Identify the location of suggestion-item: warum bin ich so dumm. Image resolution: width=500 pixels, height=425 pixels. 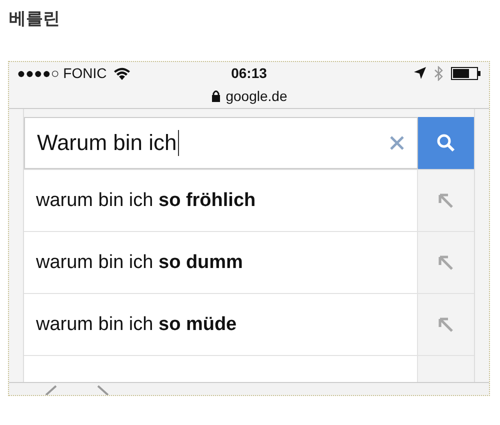
(220, 262).